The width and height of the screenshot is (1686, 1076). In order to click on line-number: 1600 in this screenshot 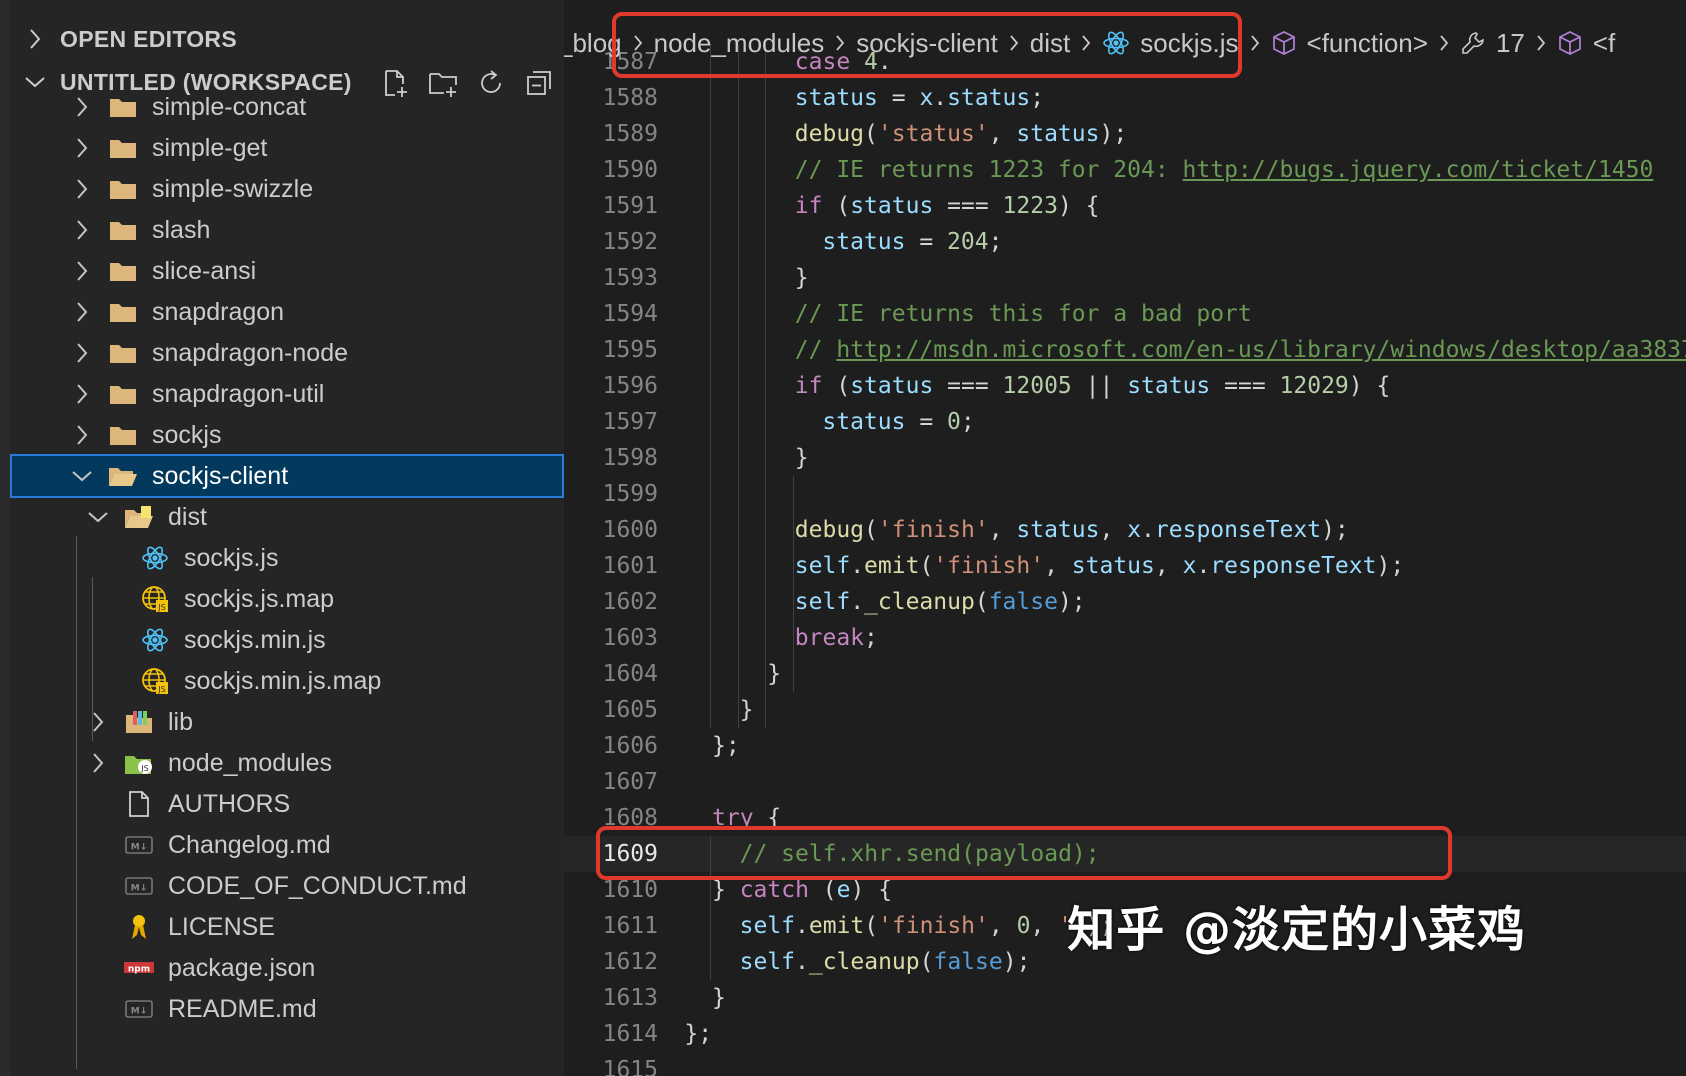, I will do `click(630, 530)`.